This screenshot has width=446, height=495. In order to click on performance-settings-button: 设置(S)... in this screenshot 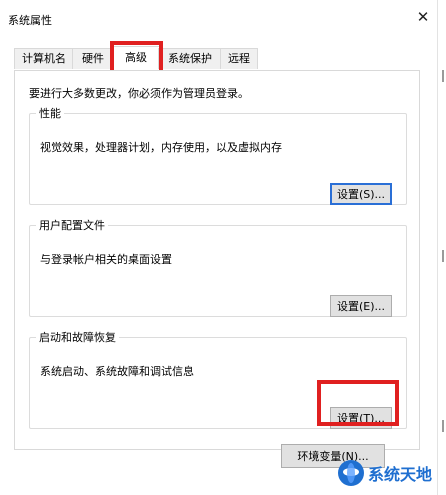, I will do `click(361, 194)`.